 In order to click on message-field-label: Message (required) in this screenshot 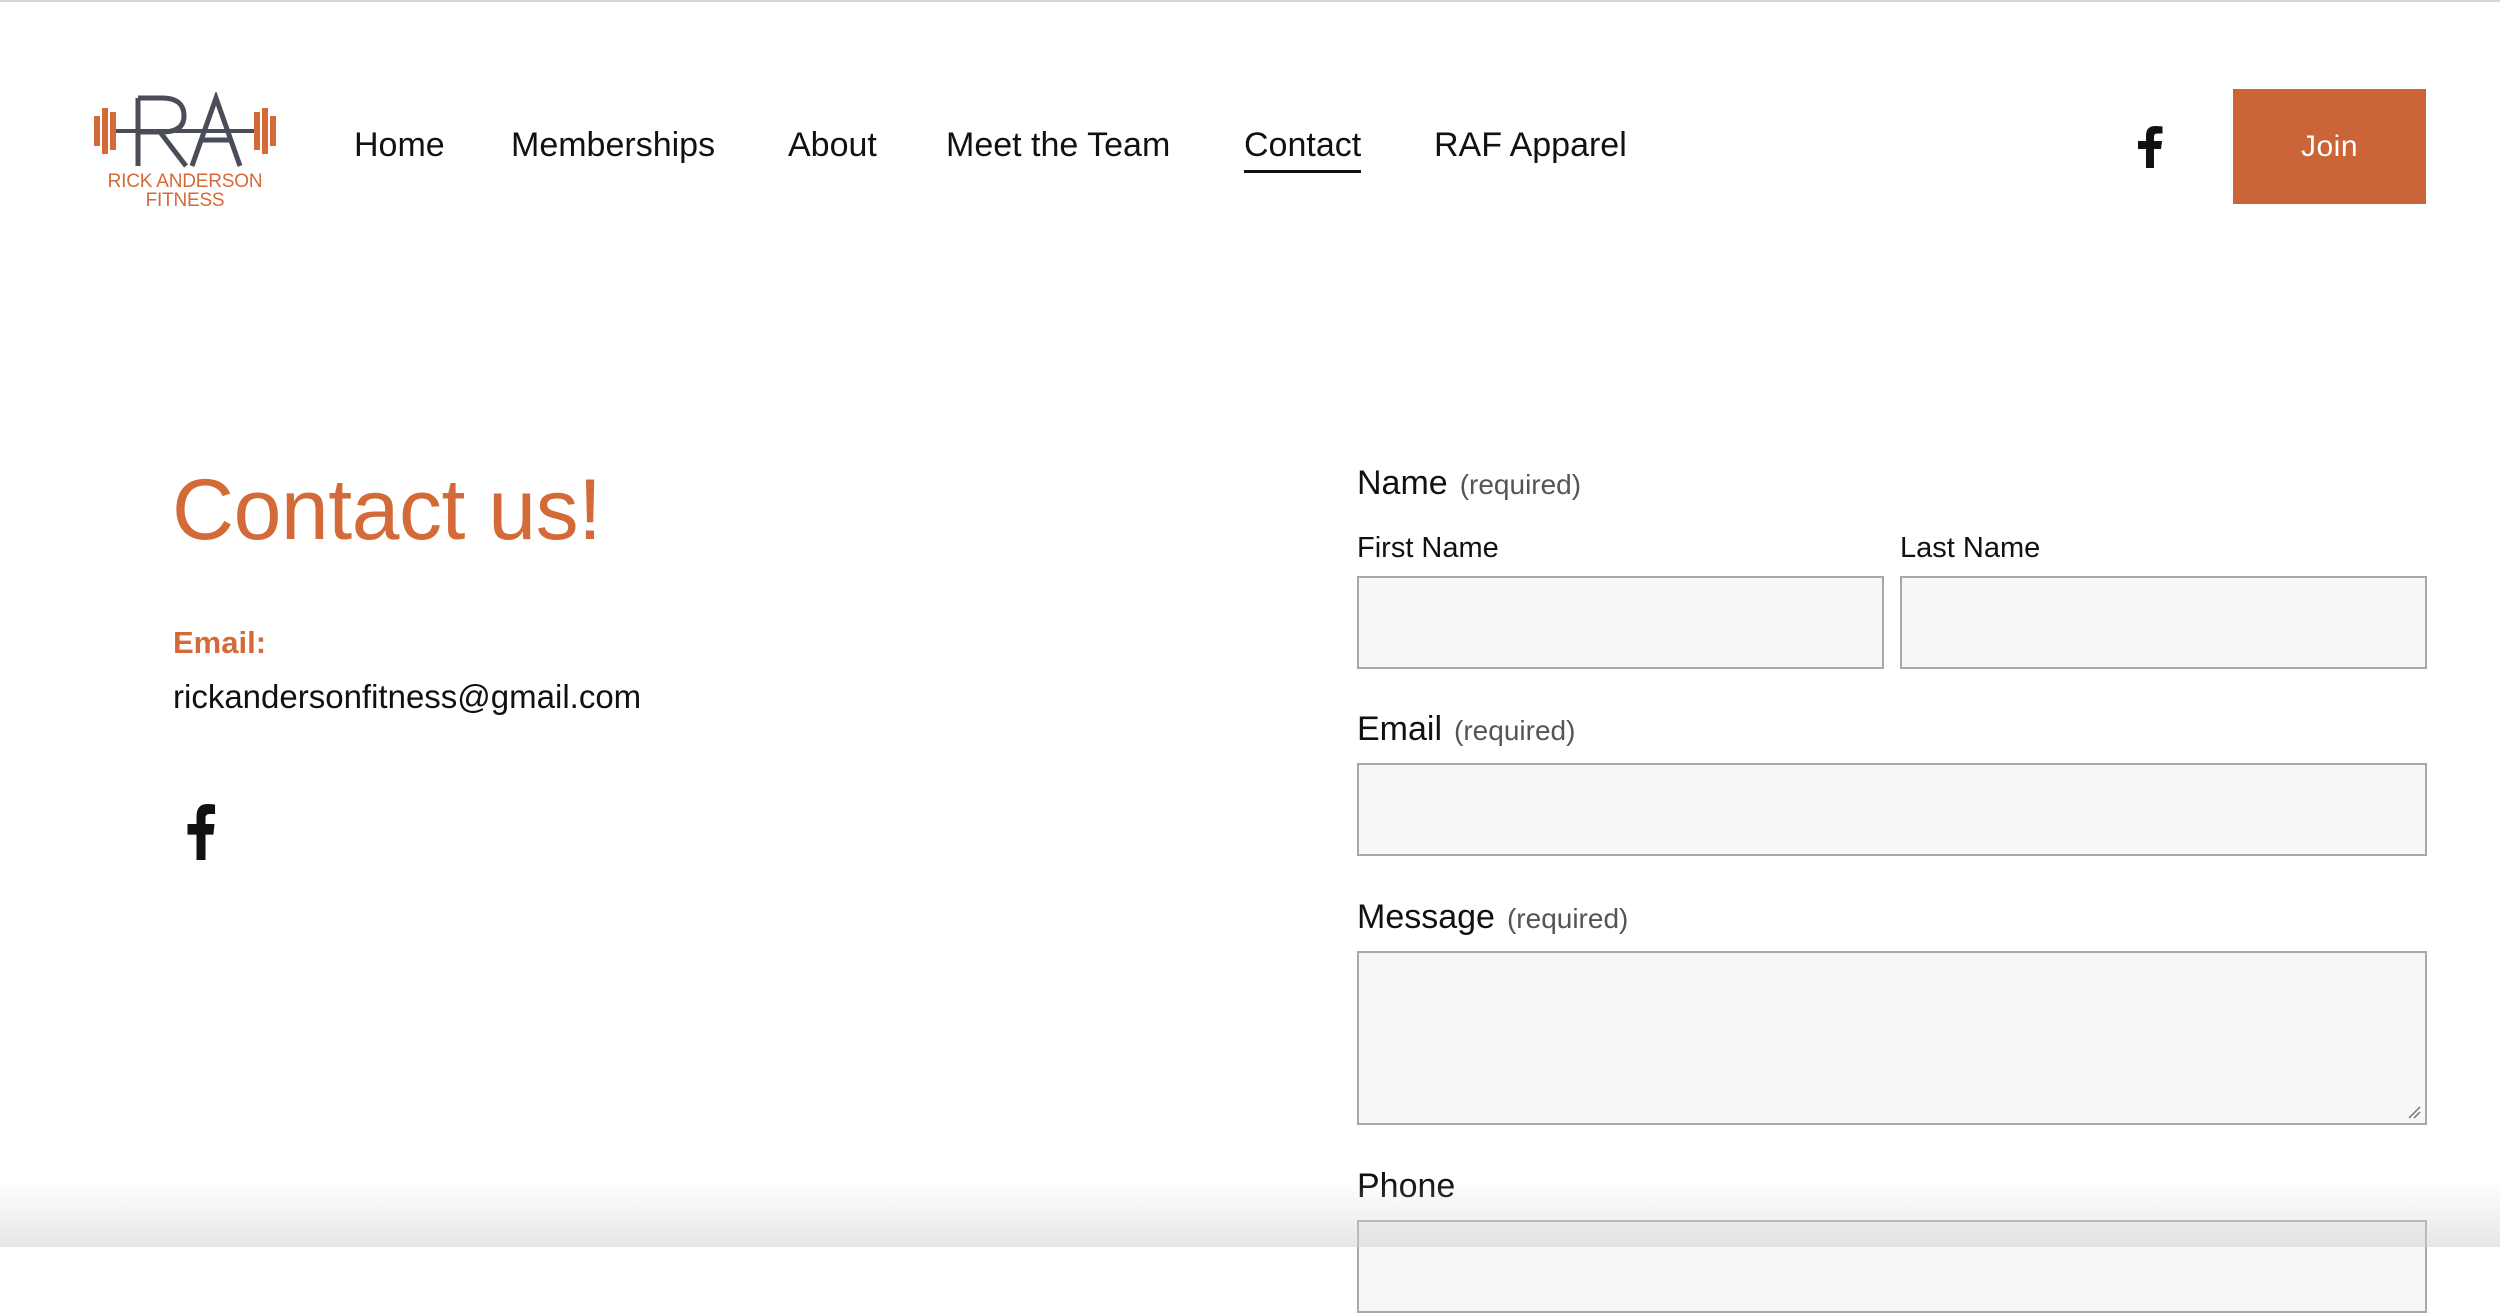, I will do `click(1492, 917)`.